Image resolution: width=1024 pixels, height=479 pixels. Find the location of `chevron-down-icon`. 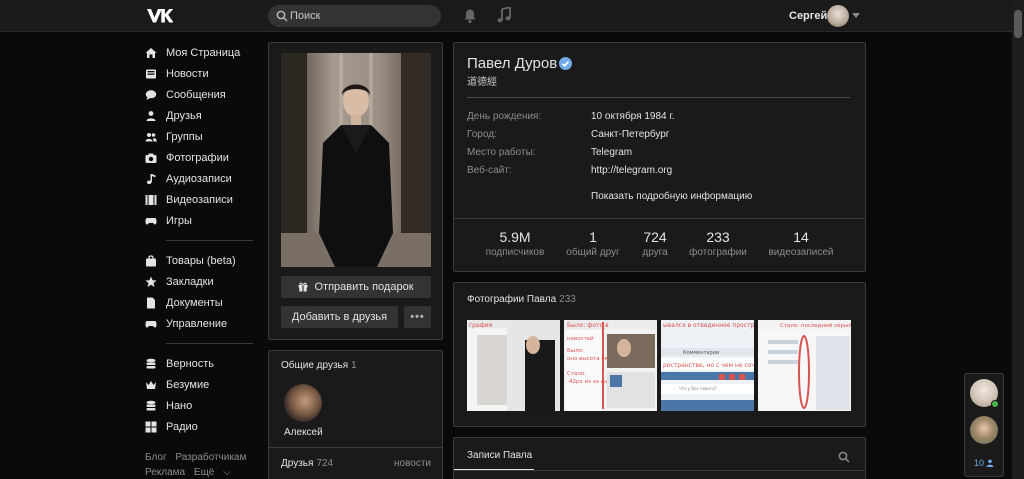

chevron-down-icon is located at coordinates (856, 15).